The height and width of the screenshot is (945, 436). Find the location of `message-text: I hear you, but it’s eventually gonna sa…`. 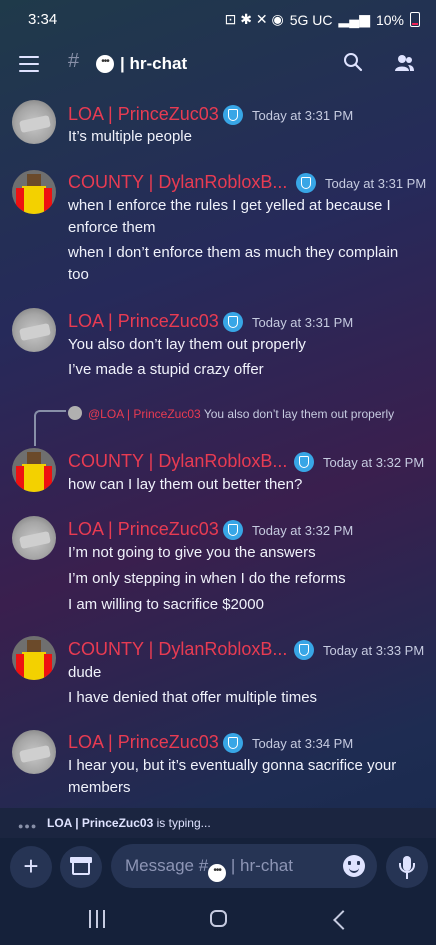

message-text: I hear you, but it’s eventually gonna sa… is located at coordinates (232, 776).